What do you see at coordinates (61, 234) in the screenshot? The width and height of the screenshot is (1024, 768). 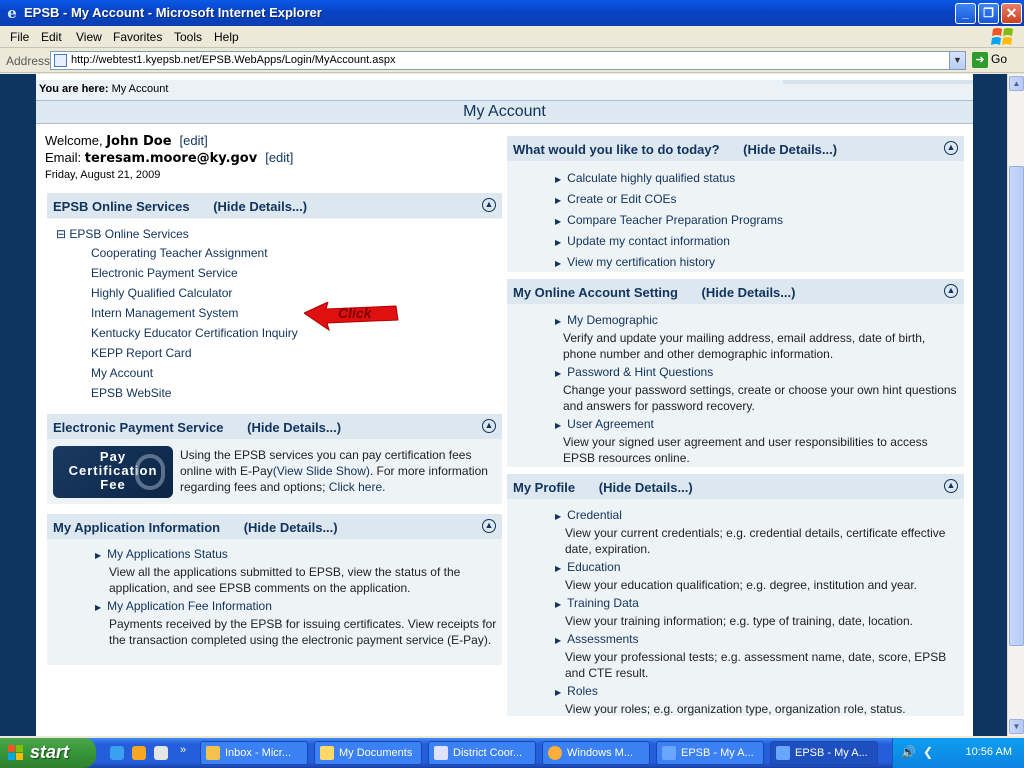 I see `tree-toggle-icon: ⊟` at bounding box center [61, 234].